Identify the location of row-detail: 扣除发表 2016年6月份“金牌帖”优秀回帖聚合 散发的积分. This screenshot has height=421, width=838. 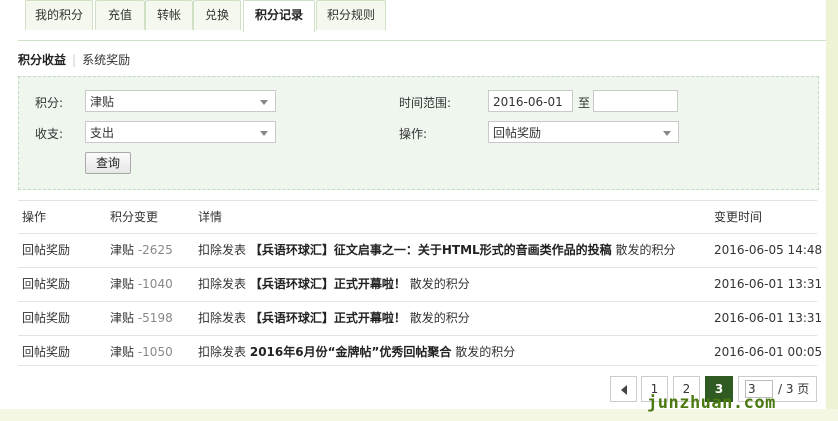
(357, 352).